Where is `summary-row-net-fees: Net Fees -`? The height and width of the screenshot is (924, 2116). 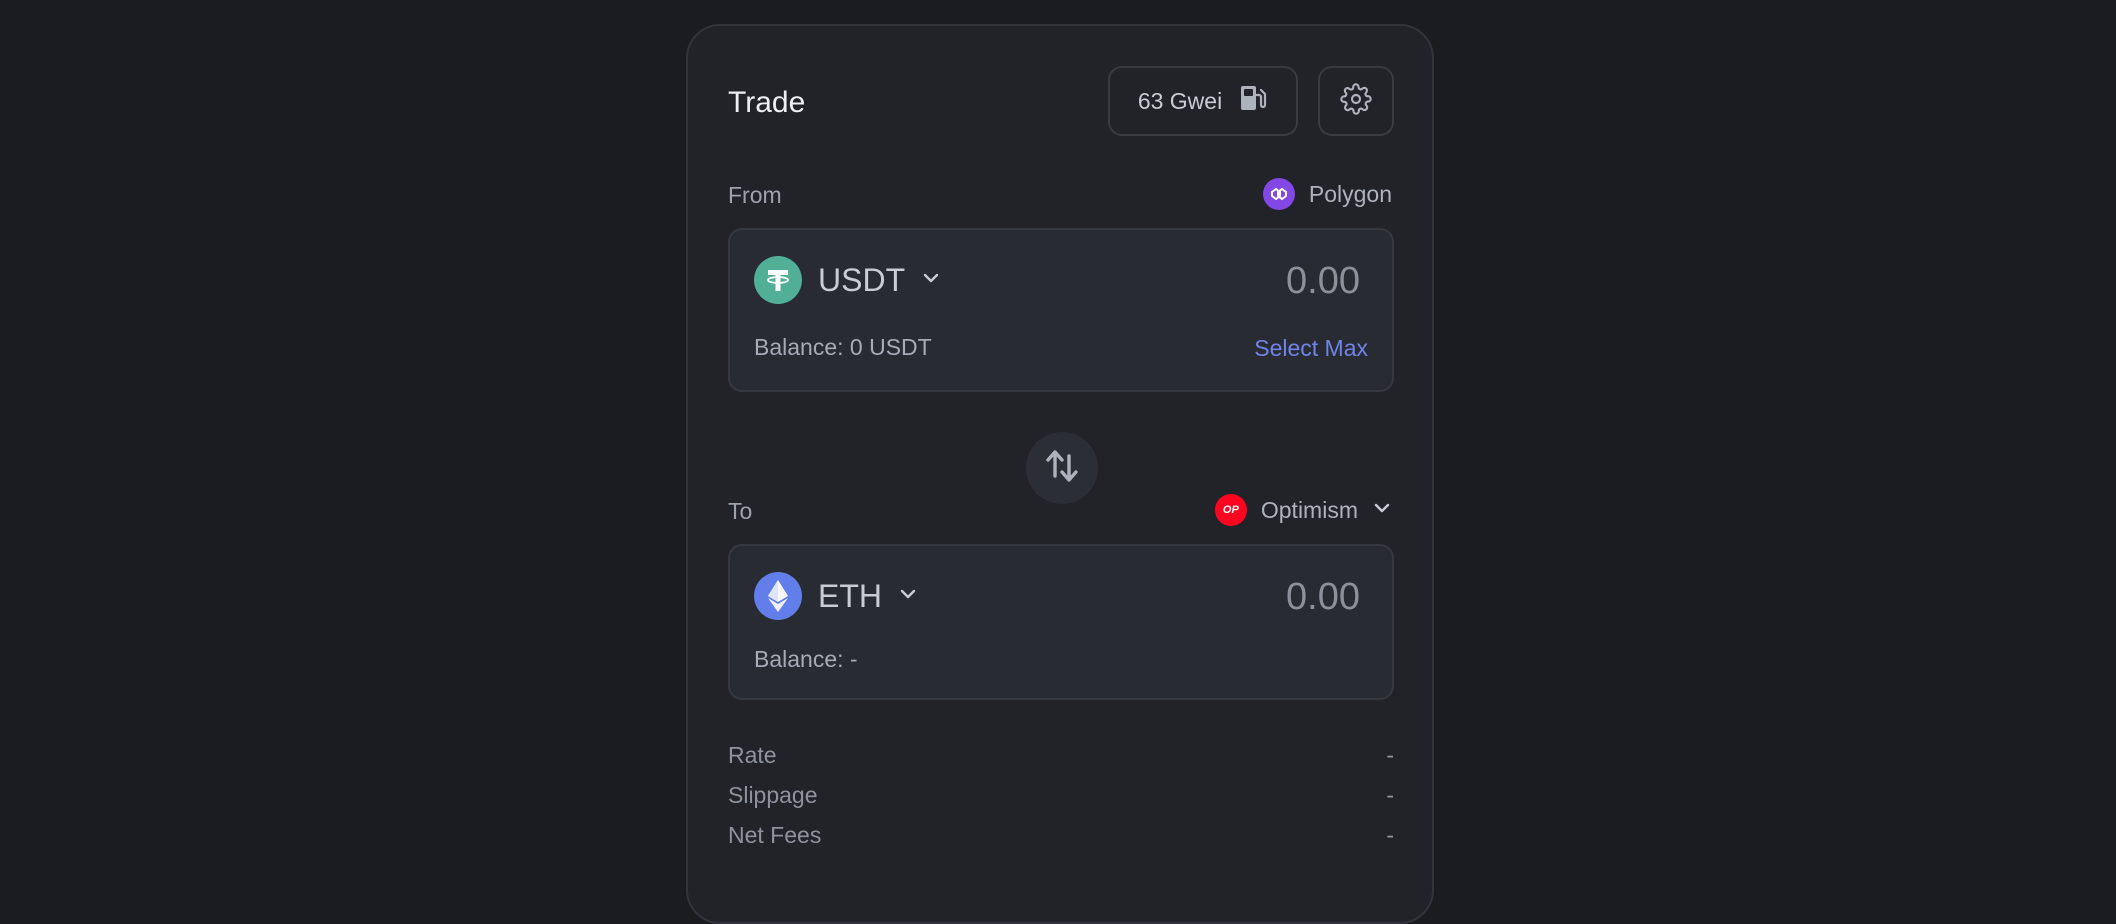
summary-row-net-fees: Net Fees - is located at coordinates (1061, 835).